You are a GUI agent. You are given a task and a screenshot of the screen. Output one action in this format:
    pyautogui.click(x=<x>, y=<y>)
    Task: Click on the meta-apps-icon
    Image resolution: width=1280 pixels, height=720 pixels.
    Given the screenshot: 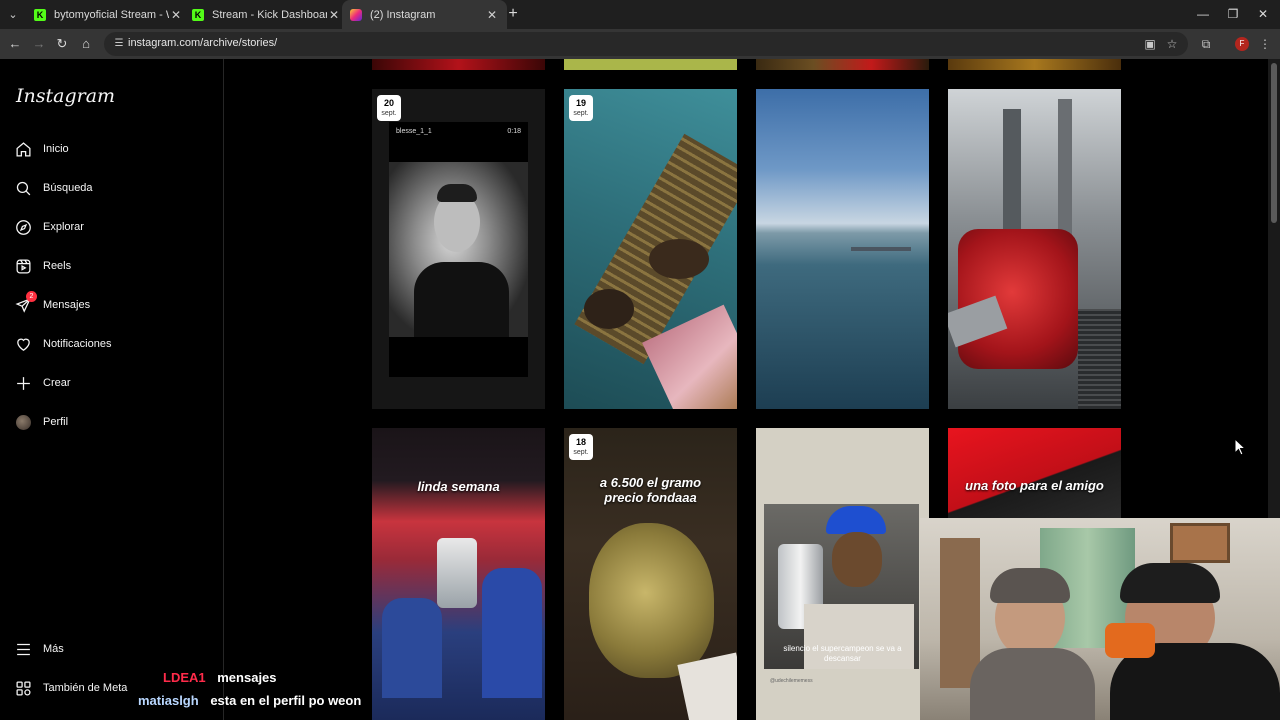 What is the action you would take?
    pyautogui.click(x=23, y=688)
    